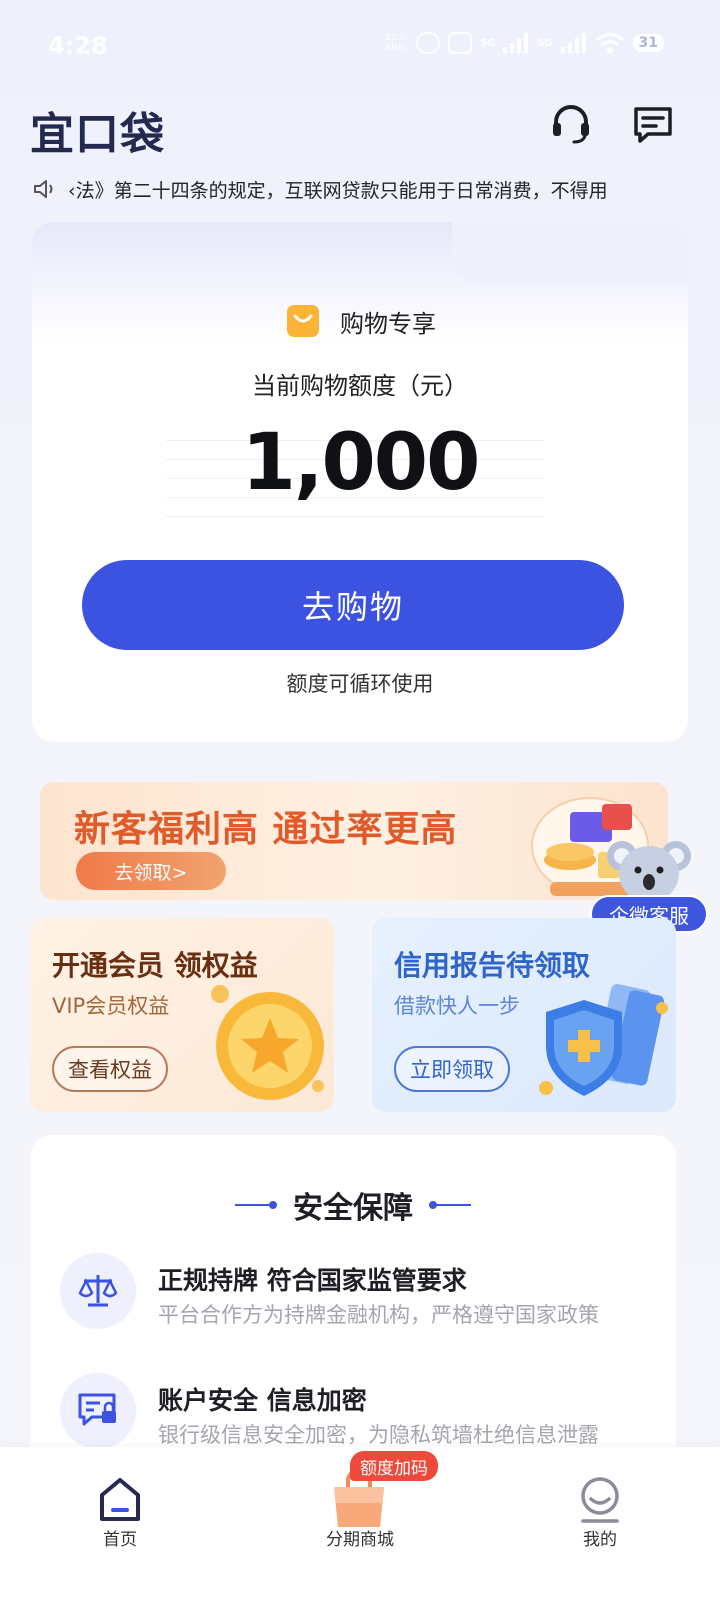  What do you see at coordinates (303, 321) in the screenshot?
I see `shopping-bag-icon` at bounding box center [303, 321].